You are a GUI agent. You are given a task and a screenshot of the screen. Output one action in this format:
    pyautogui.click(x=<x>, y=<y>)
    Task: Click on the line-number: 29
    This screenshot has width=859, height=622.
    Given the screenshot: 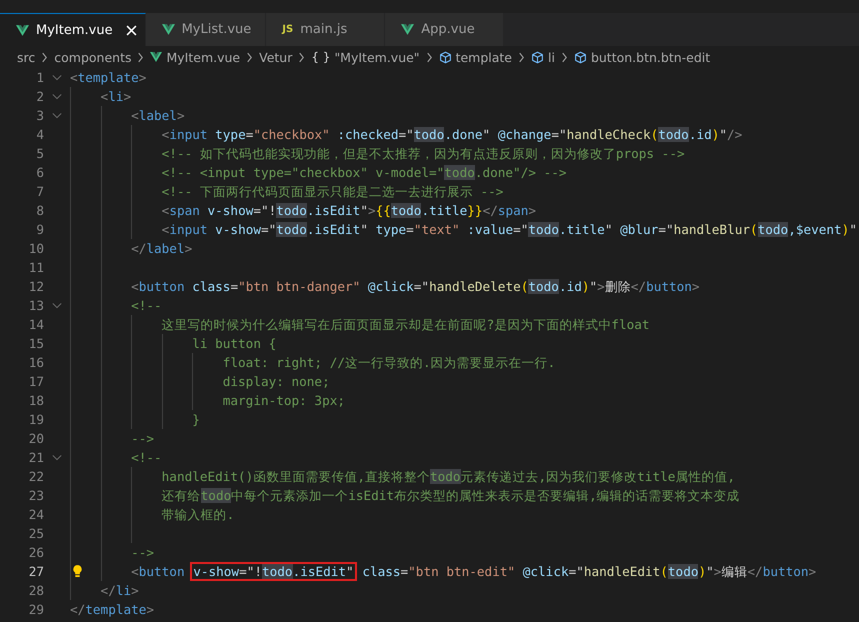 What is the action you would take?
    pyautogui.click(x=36, y=609)
    